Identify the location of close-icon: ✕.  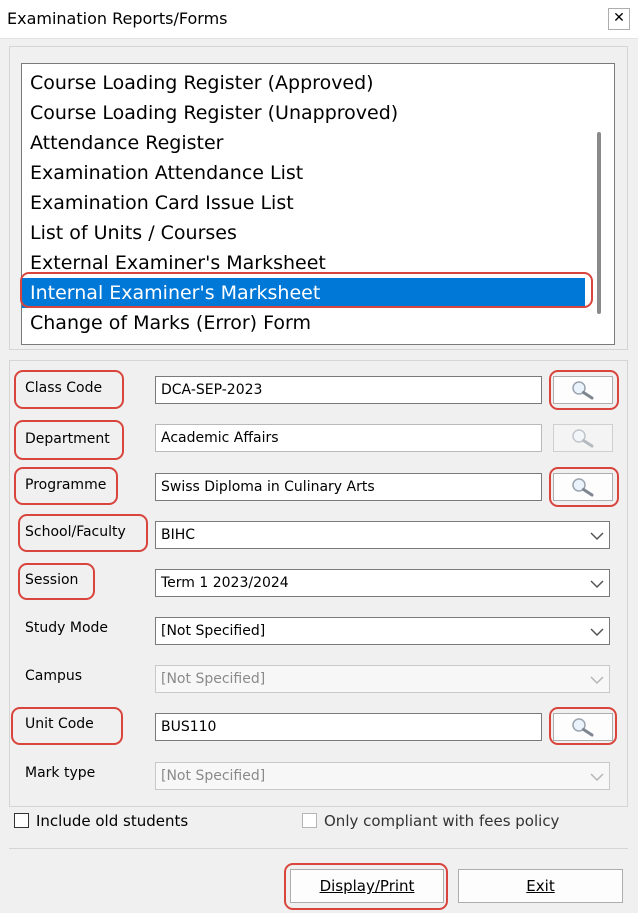
(619, 18).